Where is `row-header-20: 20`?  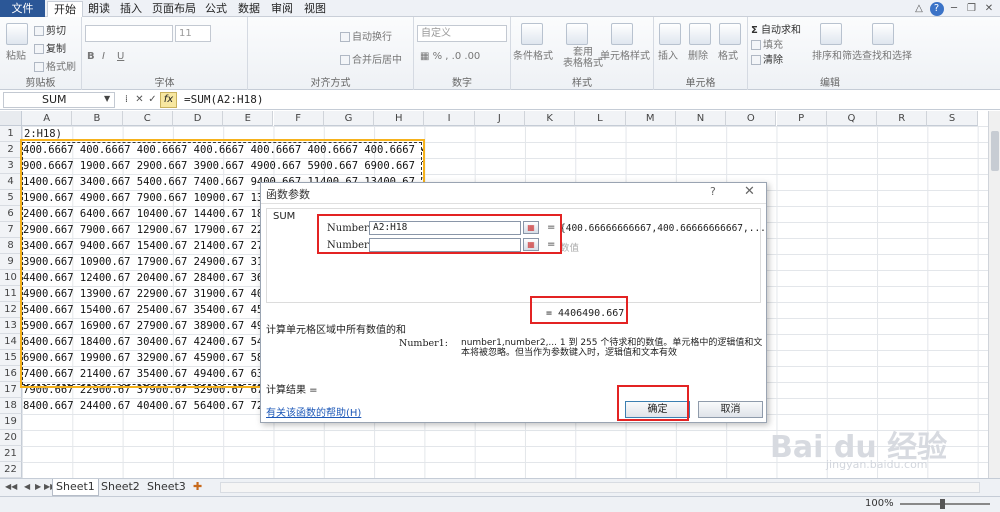
row-header-20: 20 is located at coordinates (11, 438).